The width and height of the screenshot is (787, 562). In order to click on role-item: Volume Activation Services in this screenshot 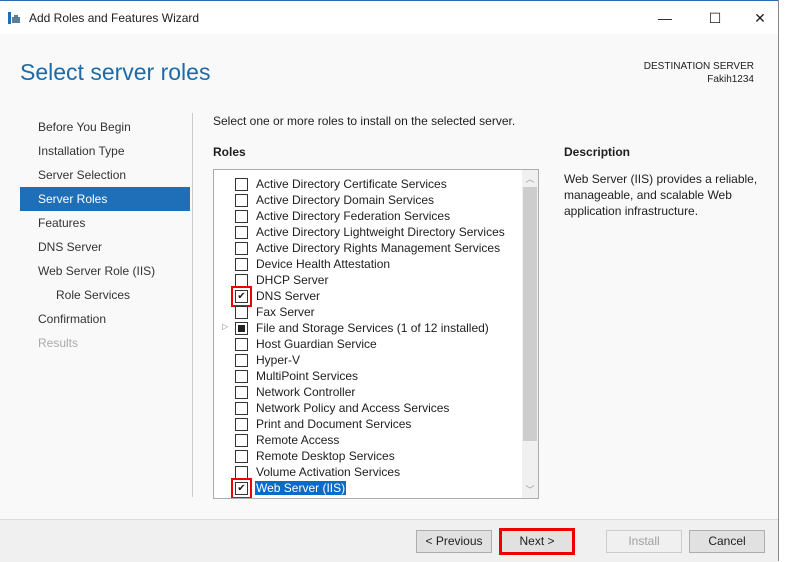, I will do `click(368, 472)`.